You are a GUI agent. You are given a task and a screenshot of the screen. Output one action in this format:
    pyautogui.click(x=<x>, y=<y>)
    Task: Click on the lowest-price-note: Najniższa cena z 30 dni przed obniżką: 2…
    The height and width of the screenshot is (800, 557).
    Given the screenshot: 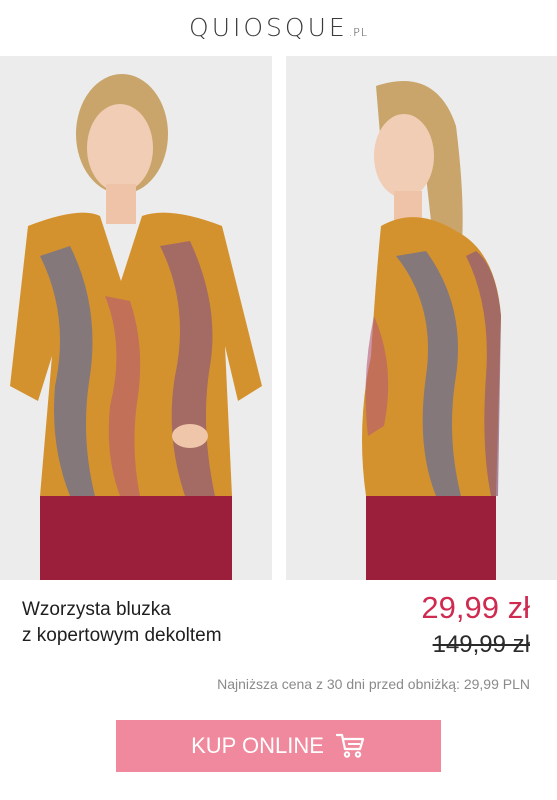 What is the action you would take?
    pyautogui.click(x=373, y=684)
    